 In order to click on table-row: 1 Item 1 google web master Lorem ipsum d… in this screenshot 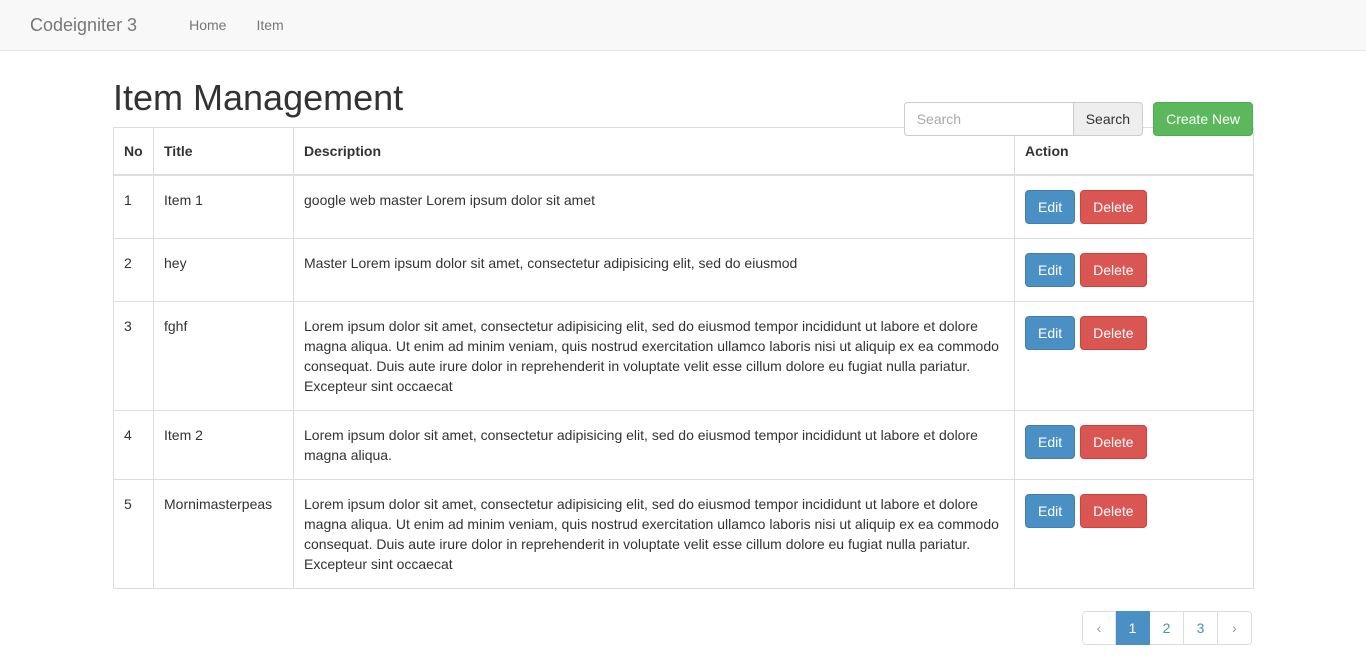, I will do `click(683, 206)`.